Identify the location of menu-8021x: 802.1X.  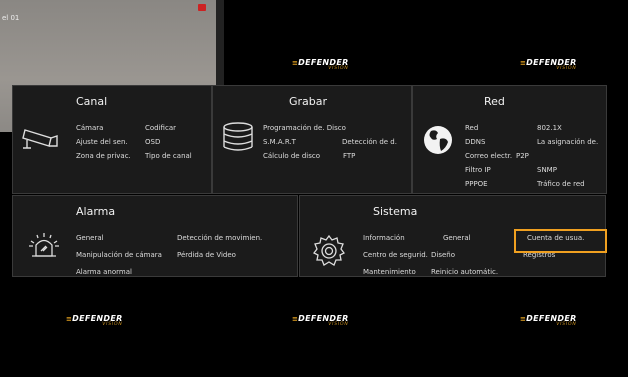
(549, 128).